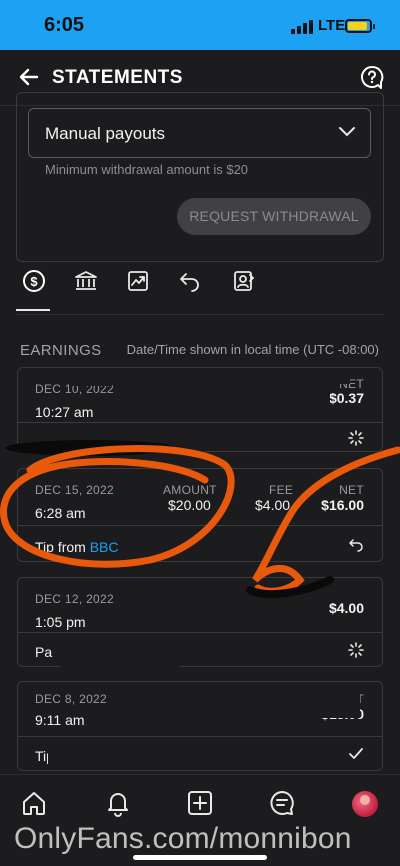  Describe the element at coordinates (118, 803) in the screenshot. I see `bell-icon` at that location.